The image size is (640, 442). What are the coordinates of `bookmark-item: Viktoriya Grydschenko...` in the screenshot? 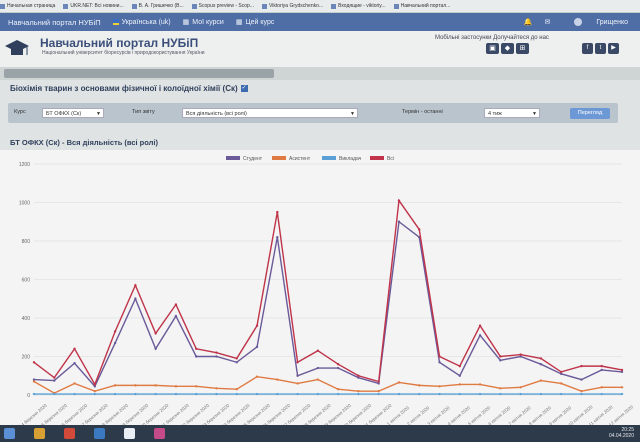 It's located at (292, 6).